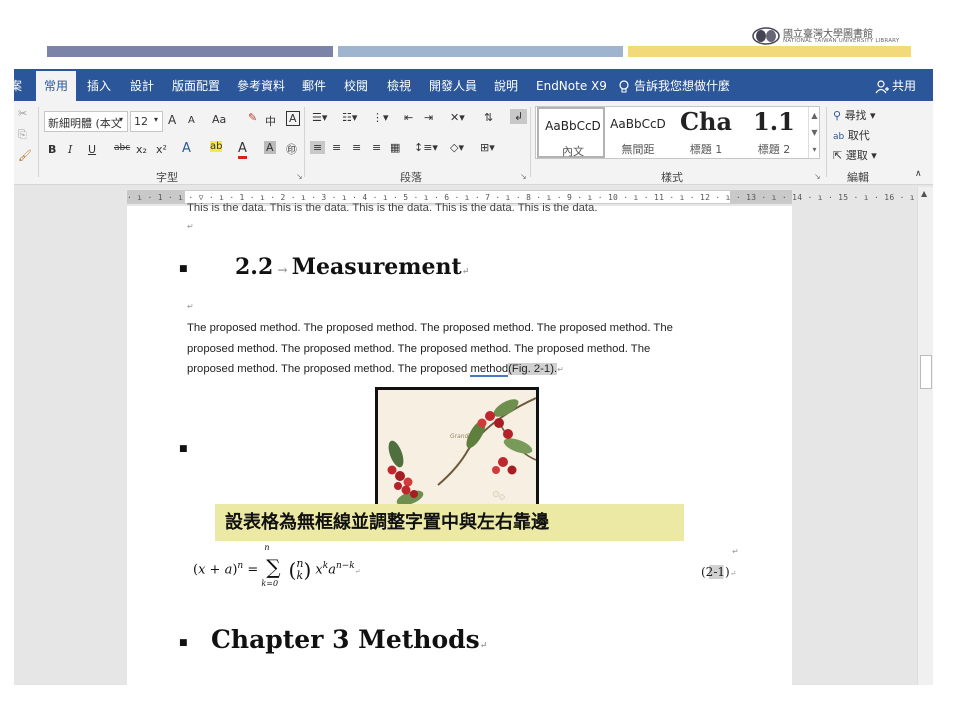  Describe the element at coordinates (519, 116) in the screenshot. I see `show-paragraph-marks-icon: ↲` at that location.